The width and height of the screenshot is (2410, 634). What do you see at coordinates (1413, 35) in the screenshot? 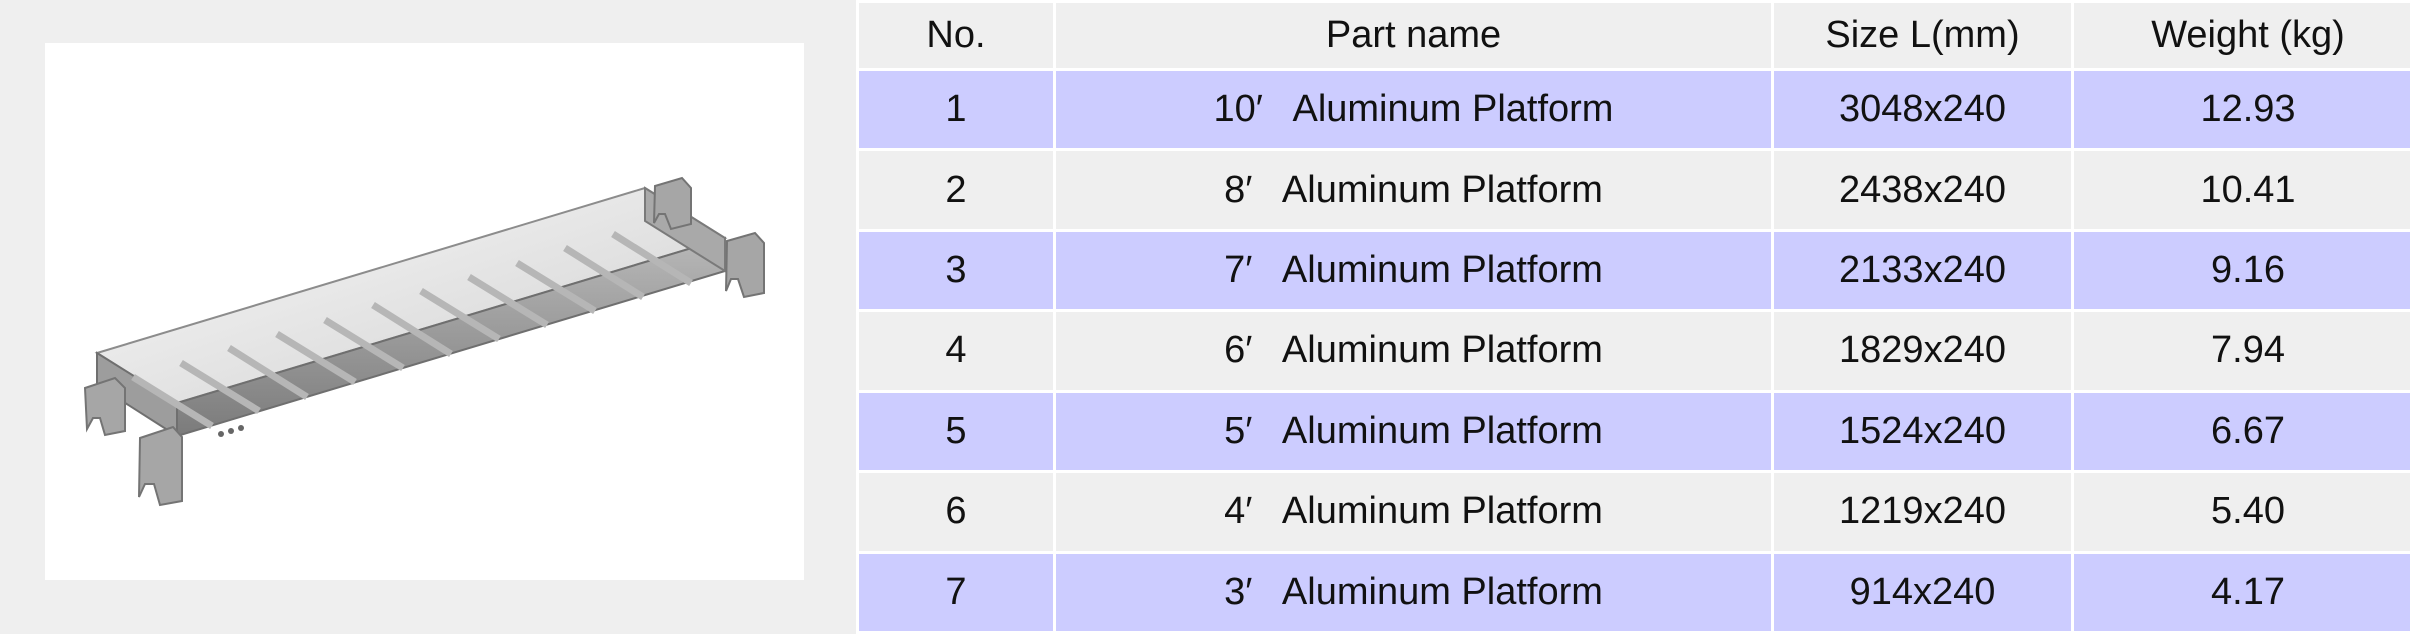
I see `header-part-name: Part name` at bounding box center [1413, 35].